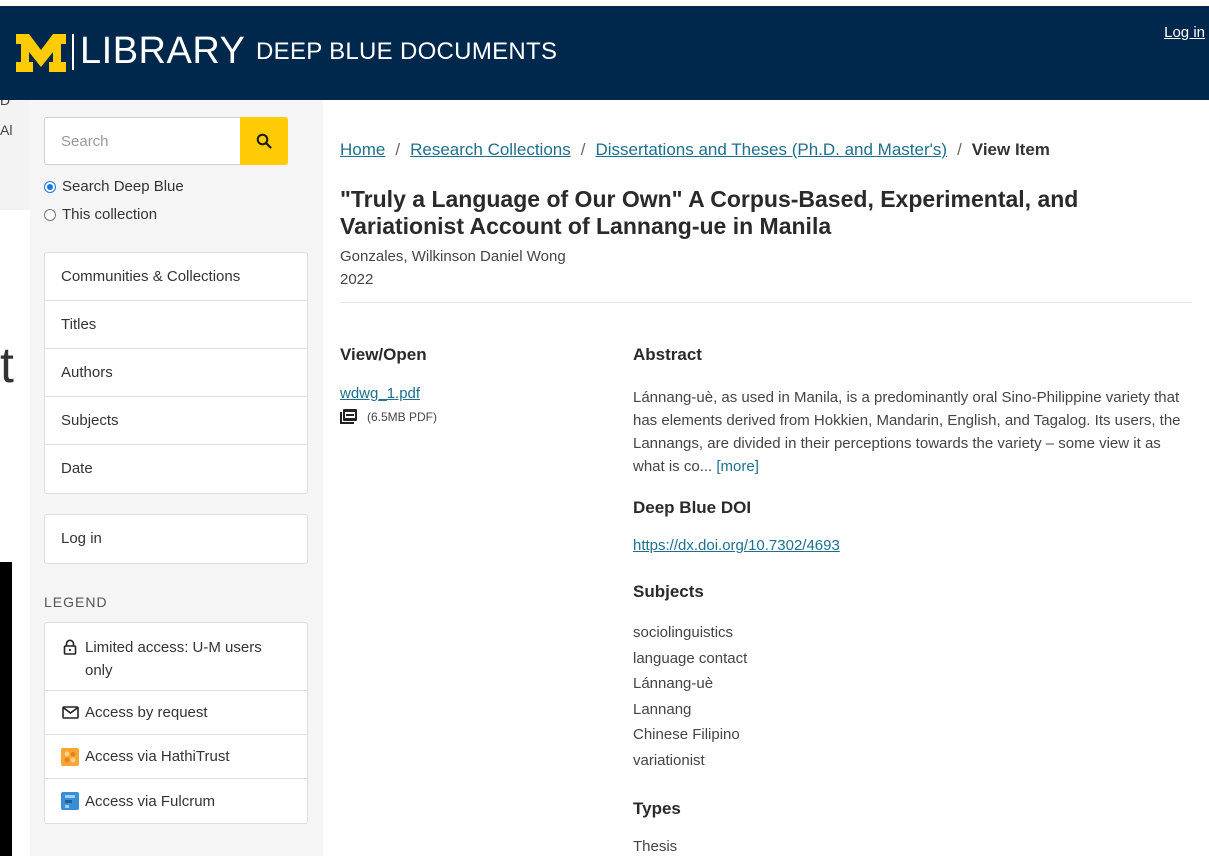 This screenshot has width=1209, height=856. I want to click on doi-link: https://dx.doi.org/10.7302/4693, so click(736, 545).